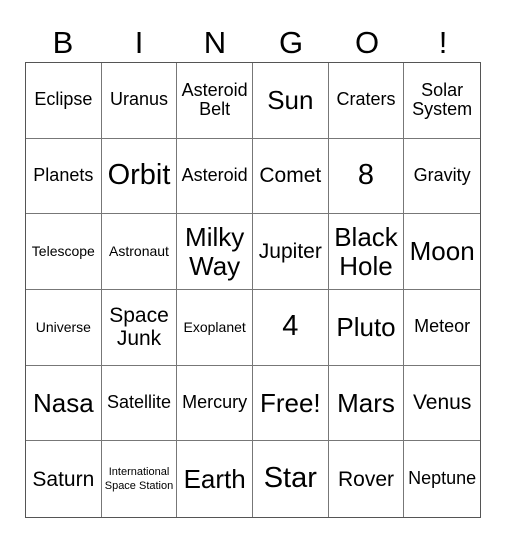 This screenshot has height=544, width=506. I want to click on bingo-cell: Neptune, so click(442, 479).